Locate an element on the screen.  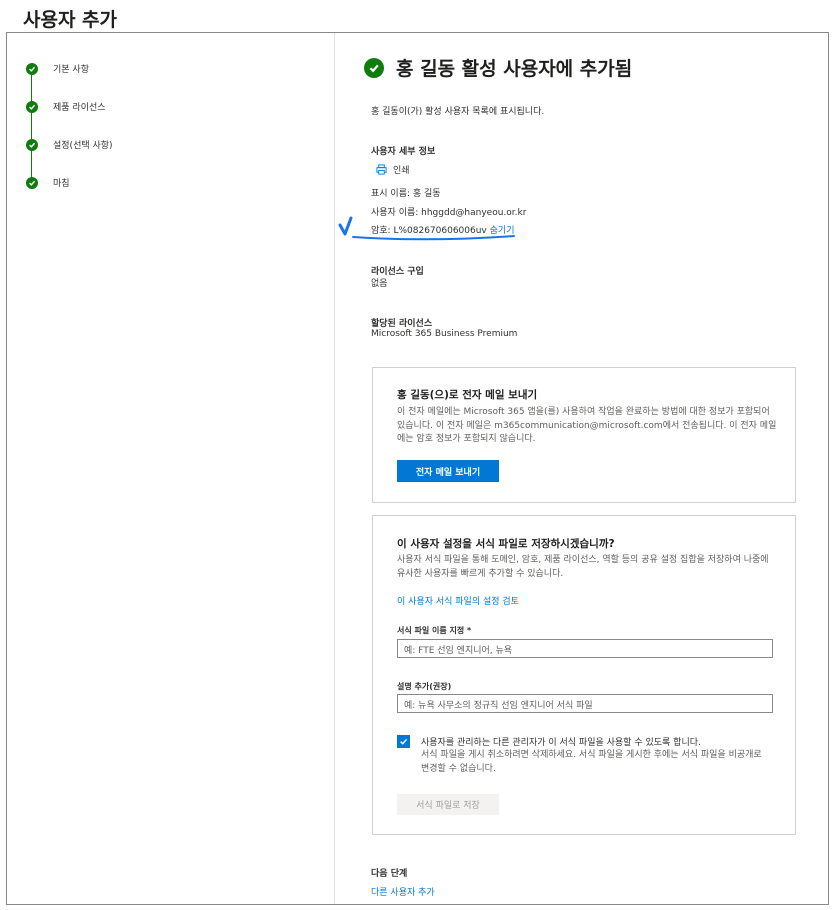
step-optional-settings: 설정(선택 사항) is located at coordinates (69, 144).